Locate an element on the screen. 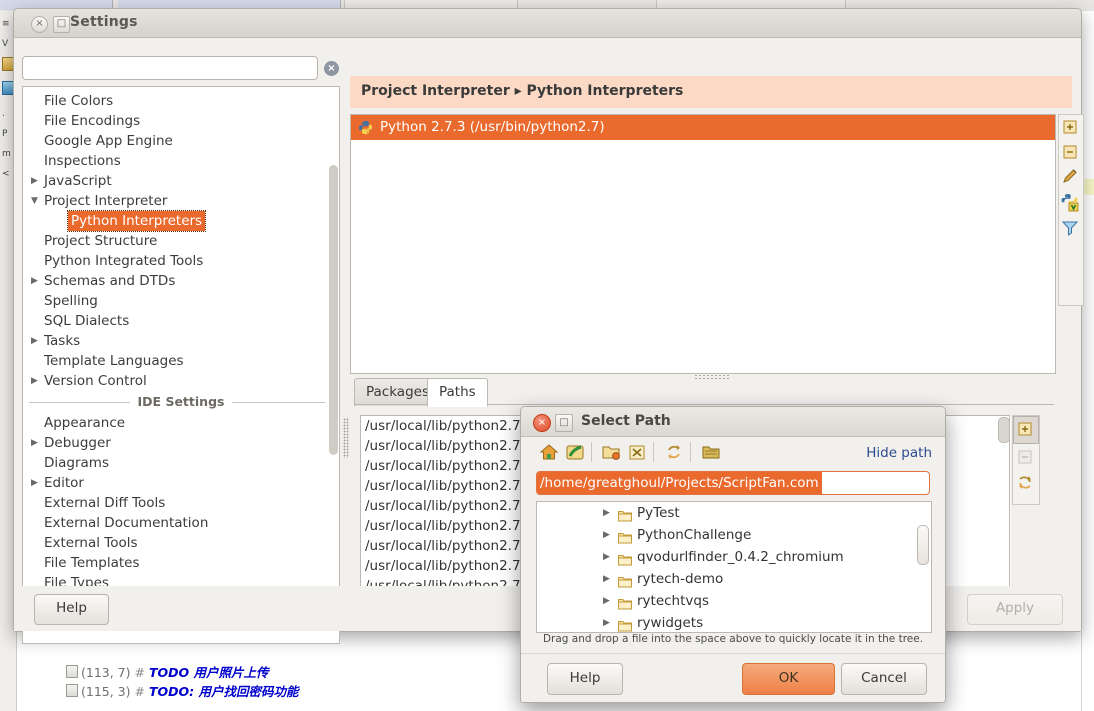 The width and height of the screenshot is (1094, 711). search-input is located at coordinates (170, 68).